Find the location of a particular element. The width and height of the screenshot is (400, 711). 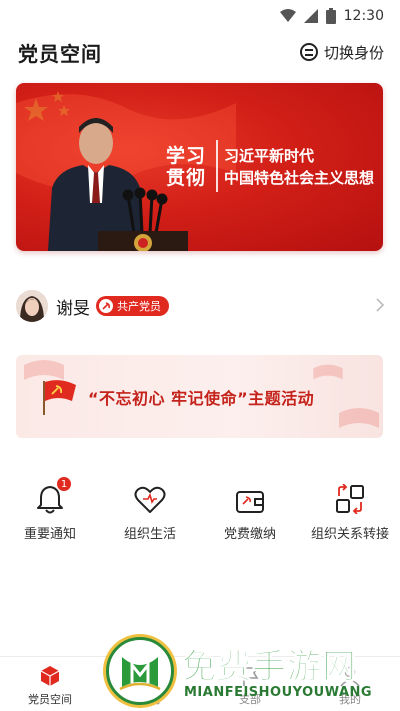

activity-title: “不忘初心 牢记使命”主题活动 is located at coordinates (201, 398).